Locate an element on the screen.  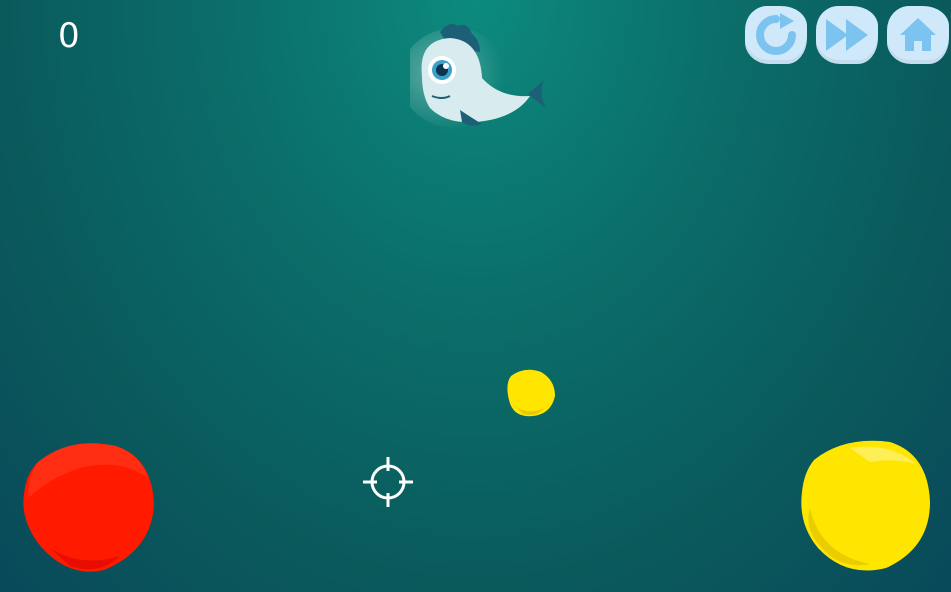
home-button is located at coordinates (918, 35).